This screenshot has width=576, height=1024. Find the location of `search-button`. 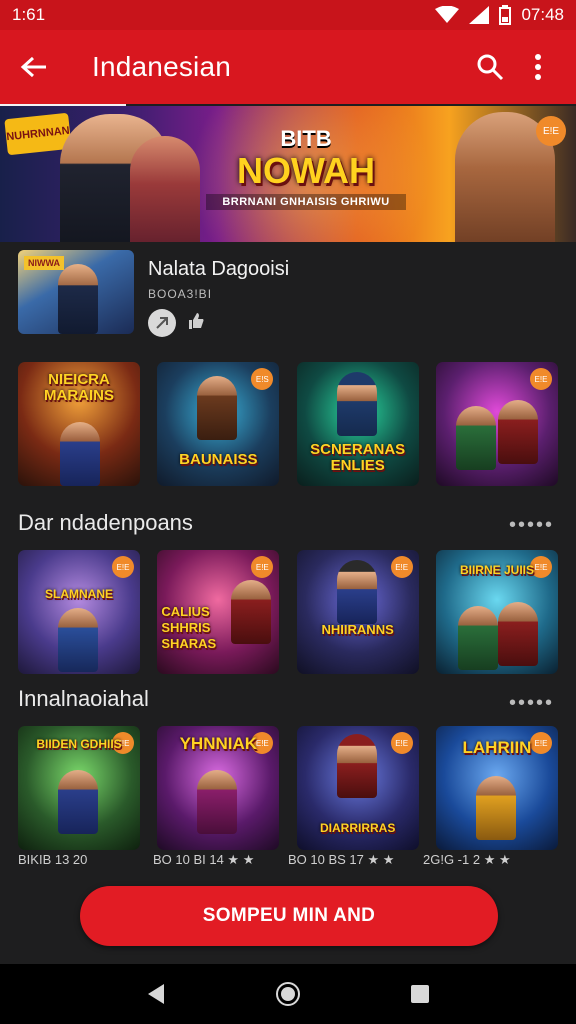

search-button is located at coordinates (490, 67).